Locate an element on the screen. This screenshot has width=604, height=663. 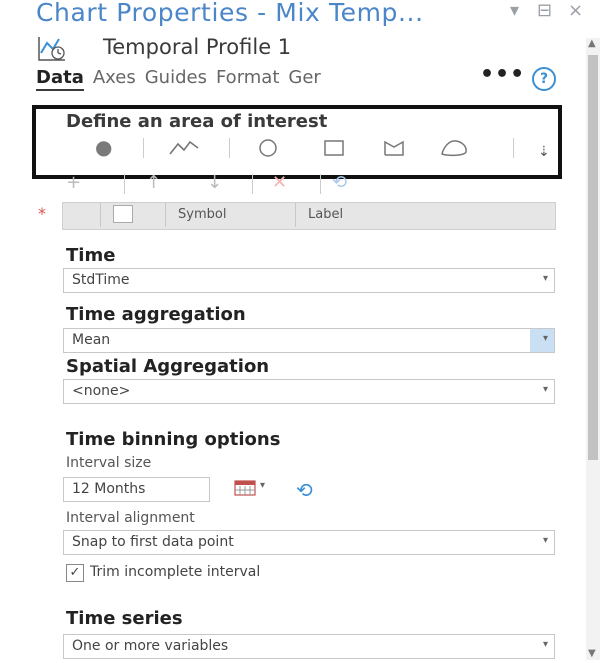
move-up-icon: ↑ is located at coordinates (153, 182).